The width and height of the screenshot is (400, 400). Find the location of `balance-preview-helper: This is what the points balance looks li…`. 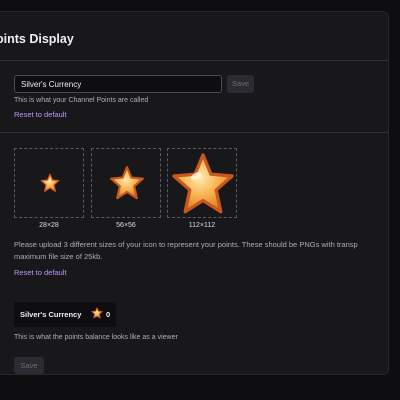

balance-preview-helper: This is what the points balance looks li… is located at coordinates (96, 337).